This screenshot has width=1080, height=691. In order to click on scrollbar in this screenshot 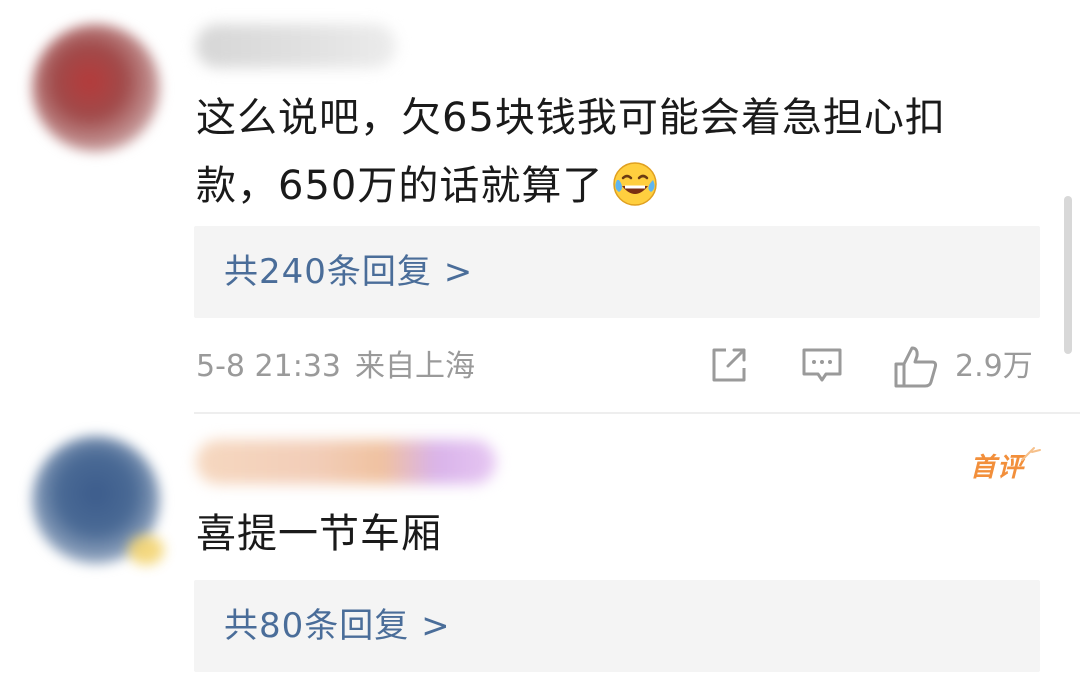, I will do `click(1068, 275)`.